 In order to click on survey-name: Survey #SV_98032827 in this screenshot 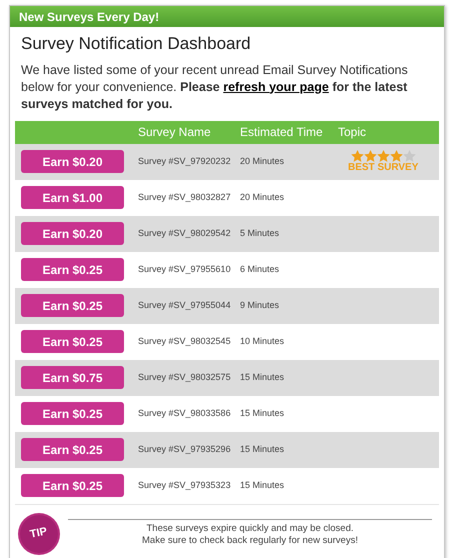, I will do `click(185, 197)`.